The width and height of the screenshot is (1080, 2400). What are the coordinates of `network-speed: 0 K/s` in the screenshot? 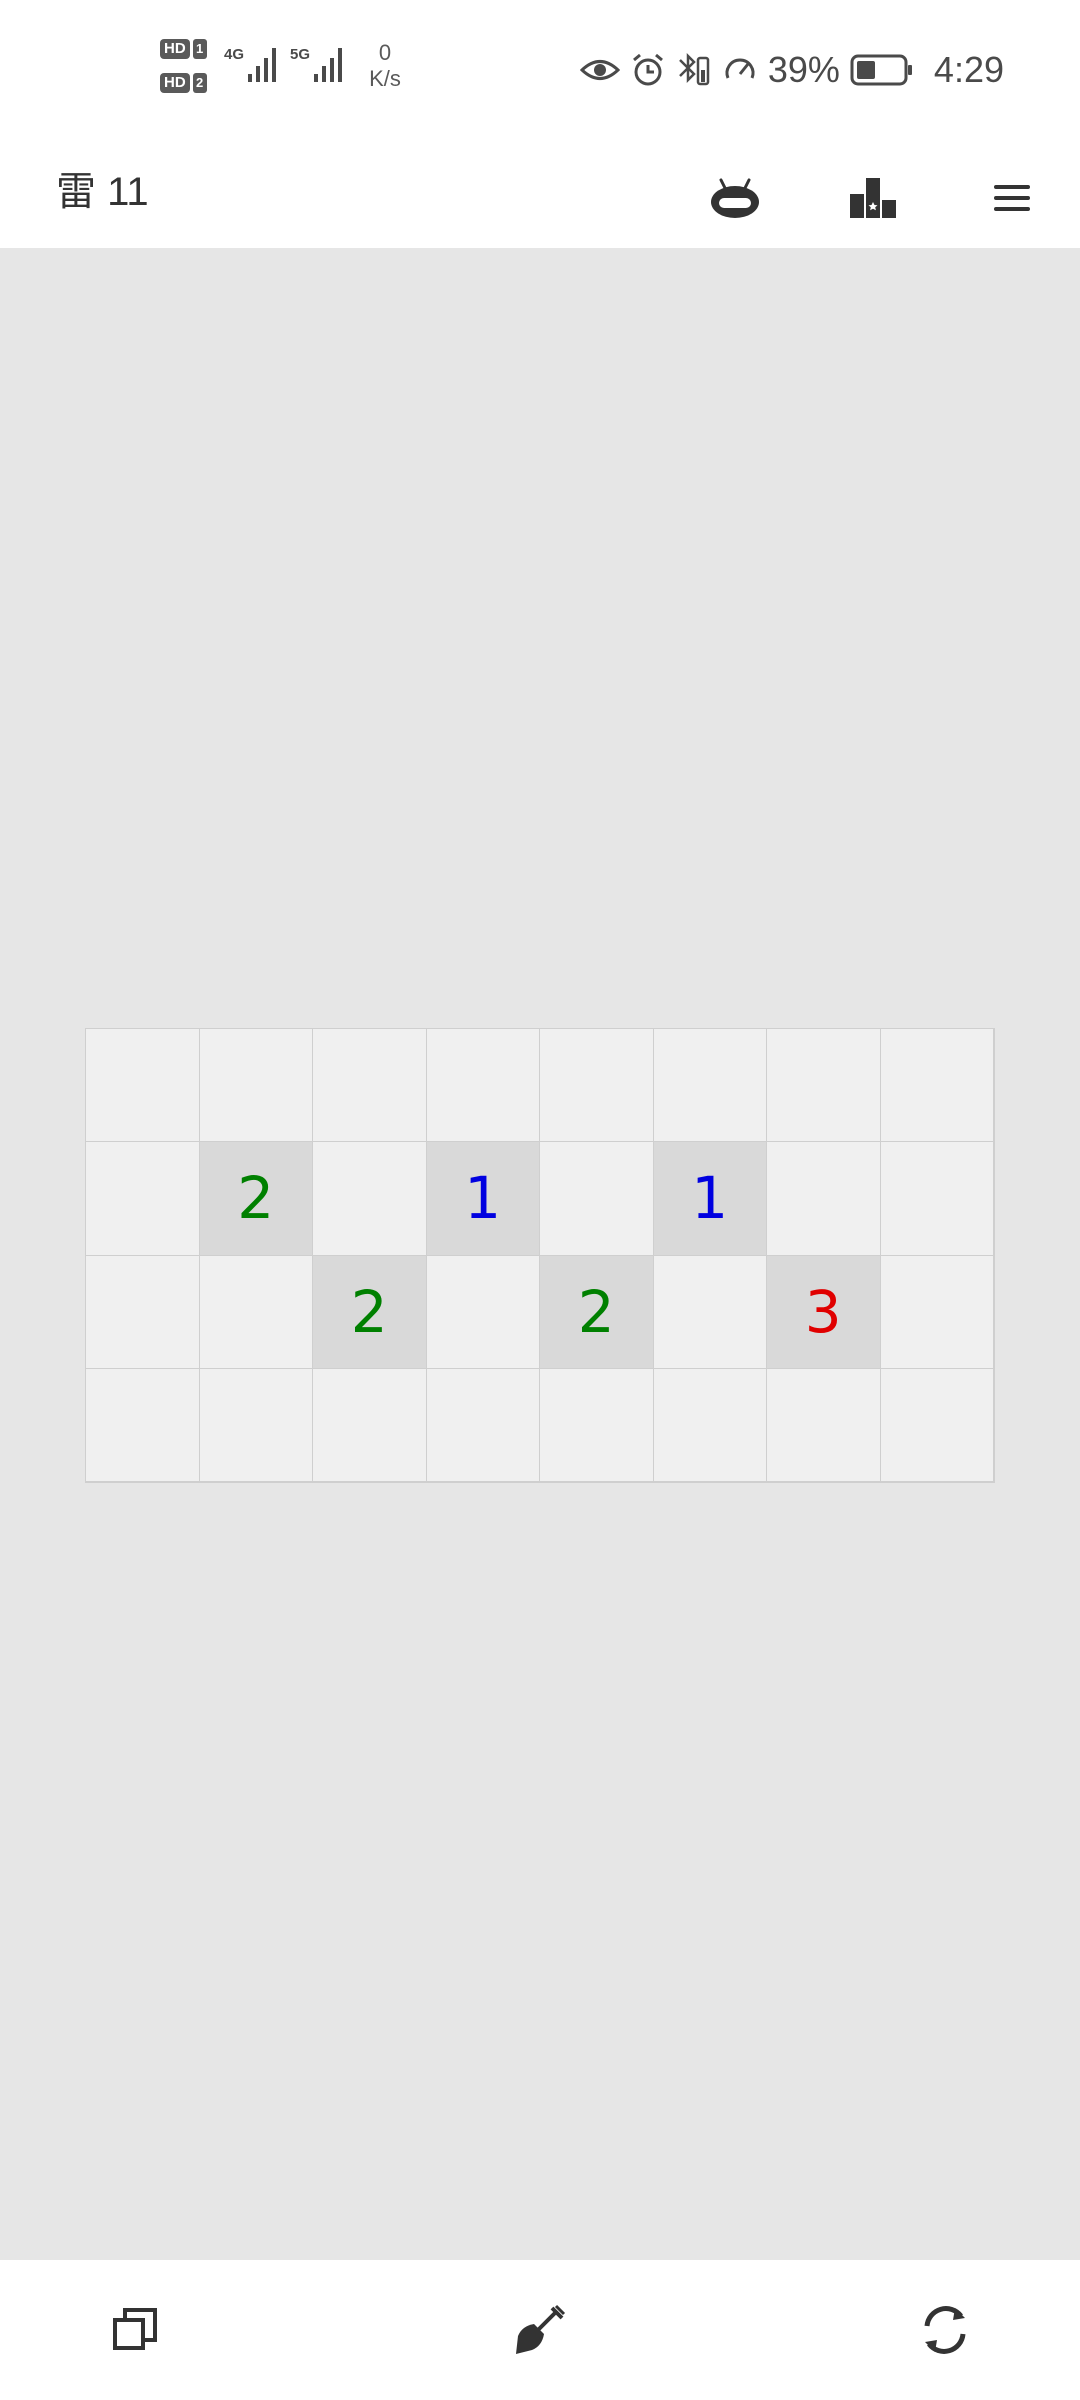 It's located at (385, 66).